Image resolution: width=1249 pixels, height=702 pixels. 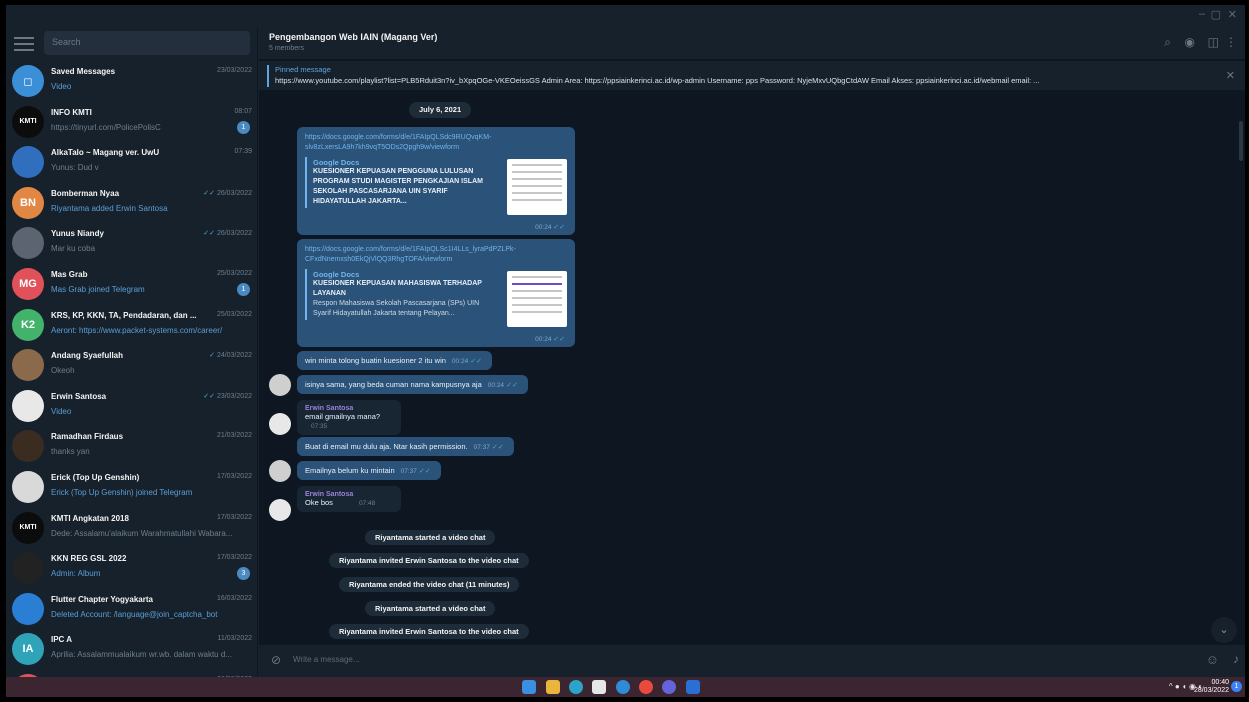 What do you see at coordinates (349, 417) in the screenshot?
I see `message-bubble-incoming: Erwin Santosa email gmailnya mana? 07:35` at bounding box center [349, 417].